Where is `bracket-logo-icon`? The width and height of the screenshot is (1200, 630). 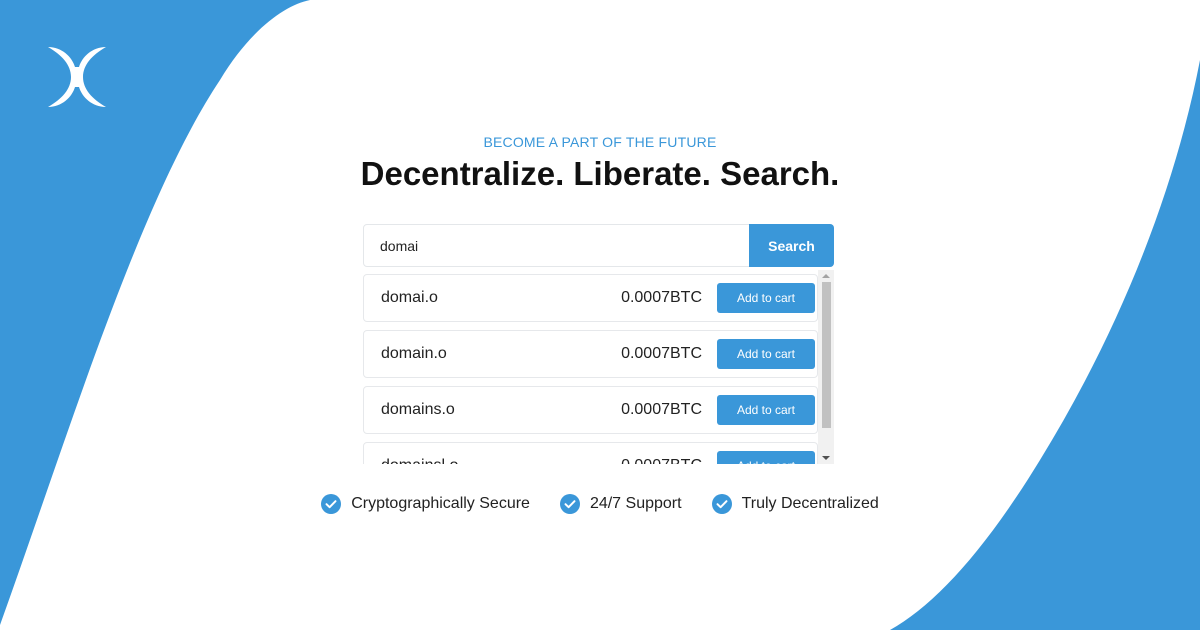 bracket-logo-icon is located at coordinates (77, 77).